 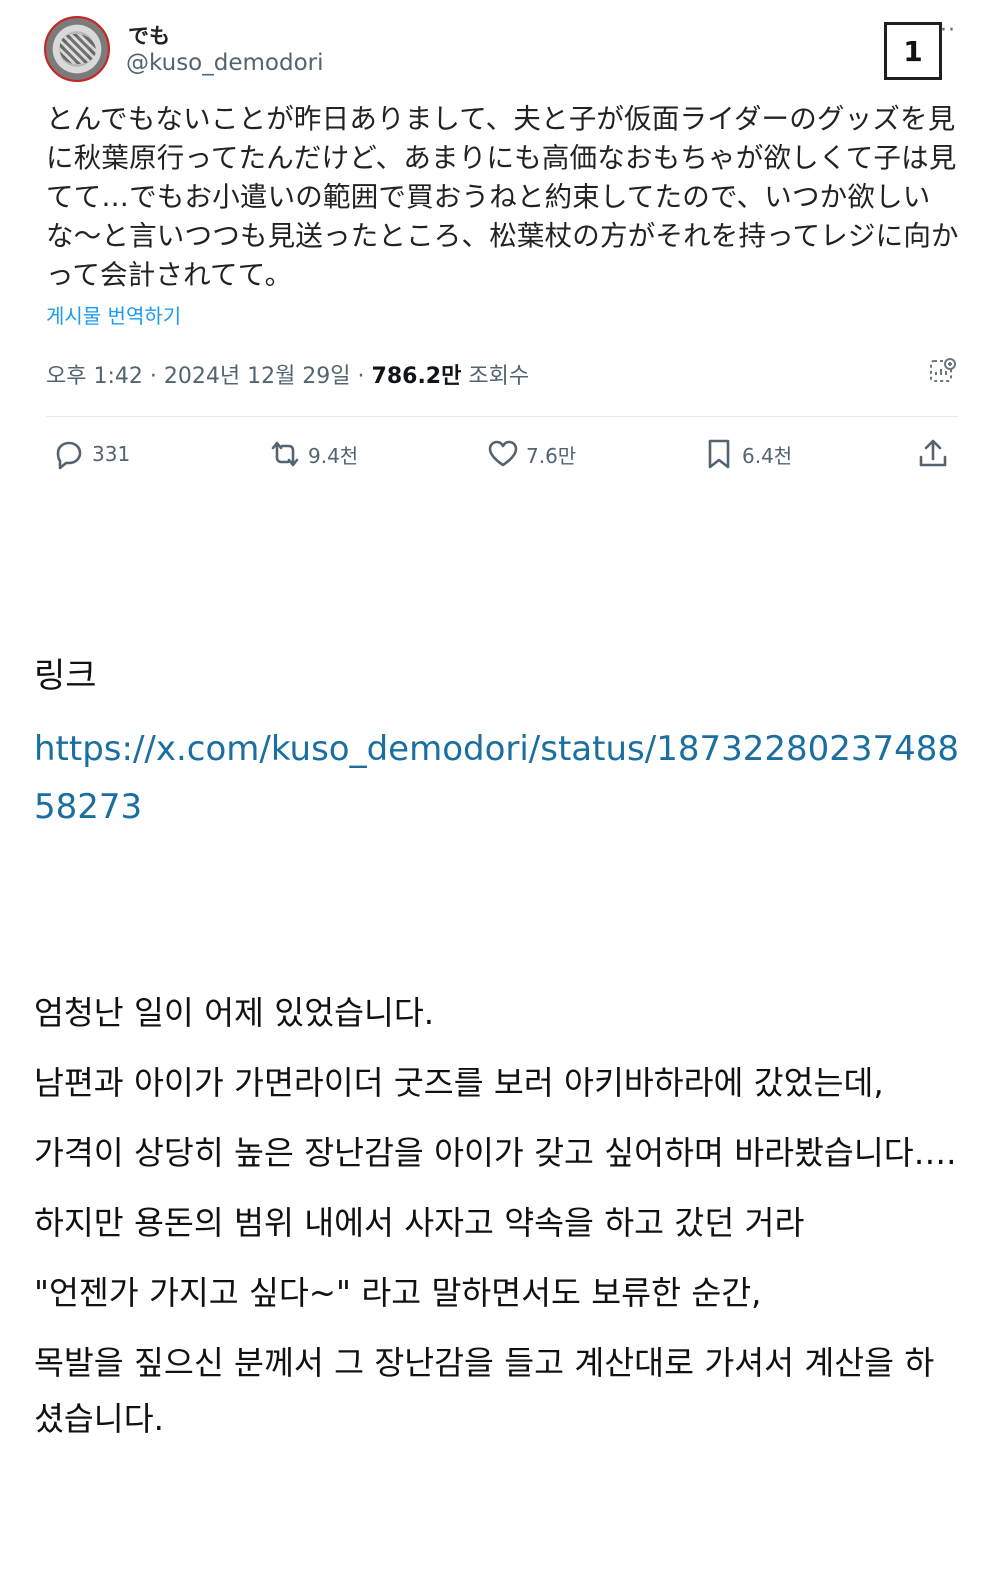 I want to click on heart-icon, so click(x=503, y=453).